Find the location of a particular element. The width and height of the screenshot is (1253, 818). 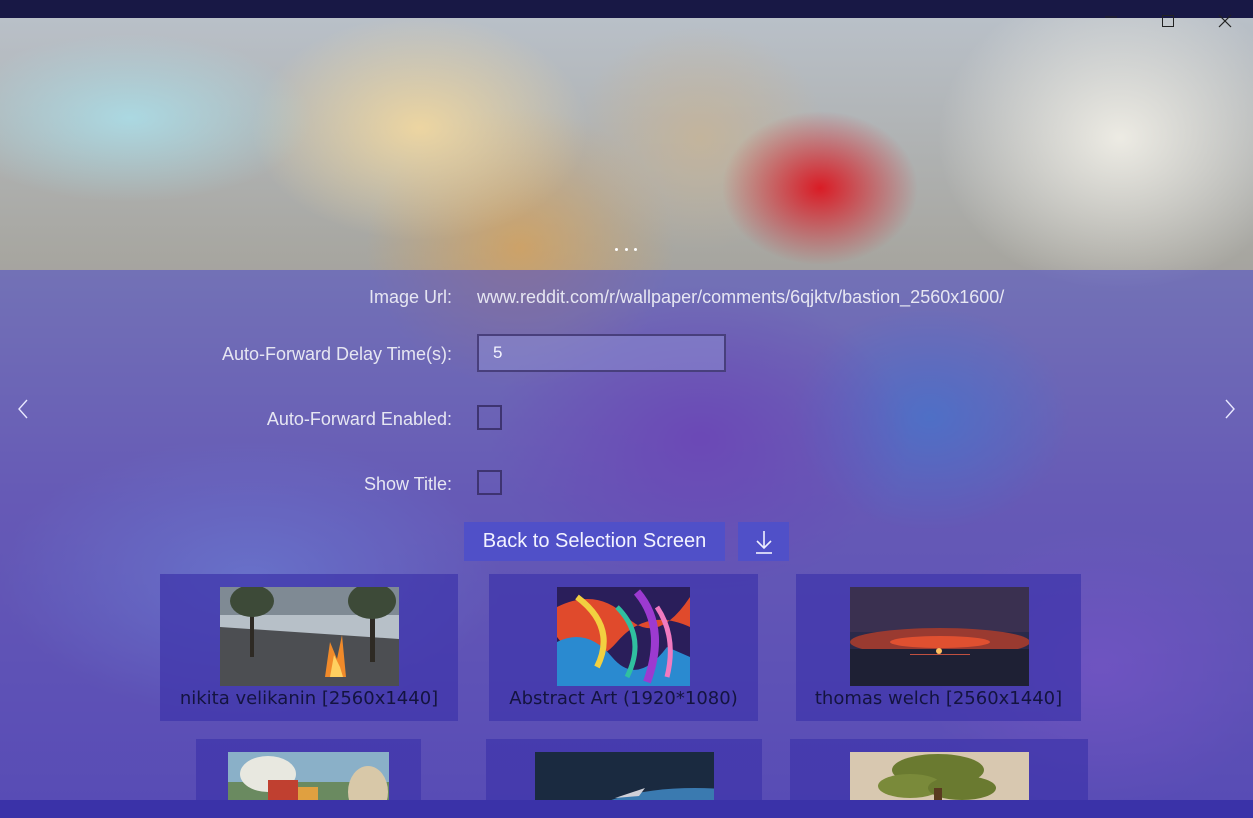

minimize-icon is located at coordinates (1110, 17).